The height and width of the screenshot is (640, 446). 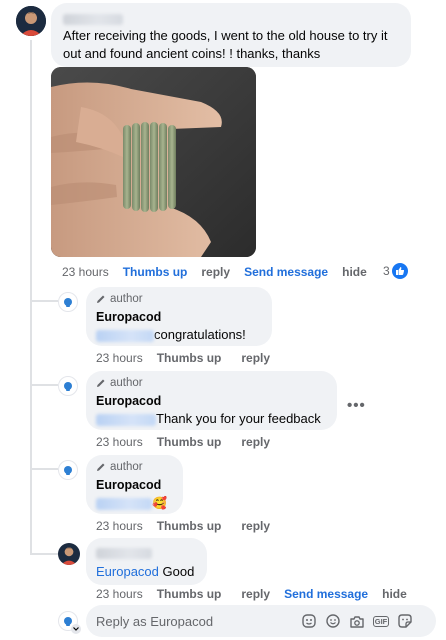 What do you see at coordinates (356, 405) in the screenshot?
I see `more-options-button: •••` at bounding box center [356, 405].